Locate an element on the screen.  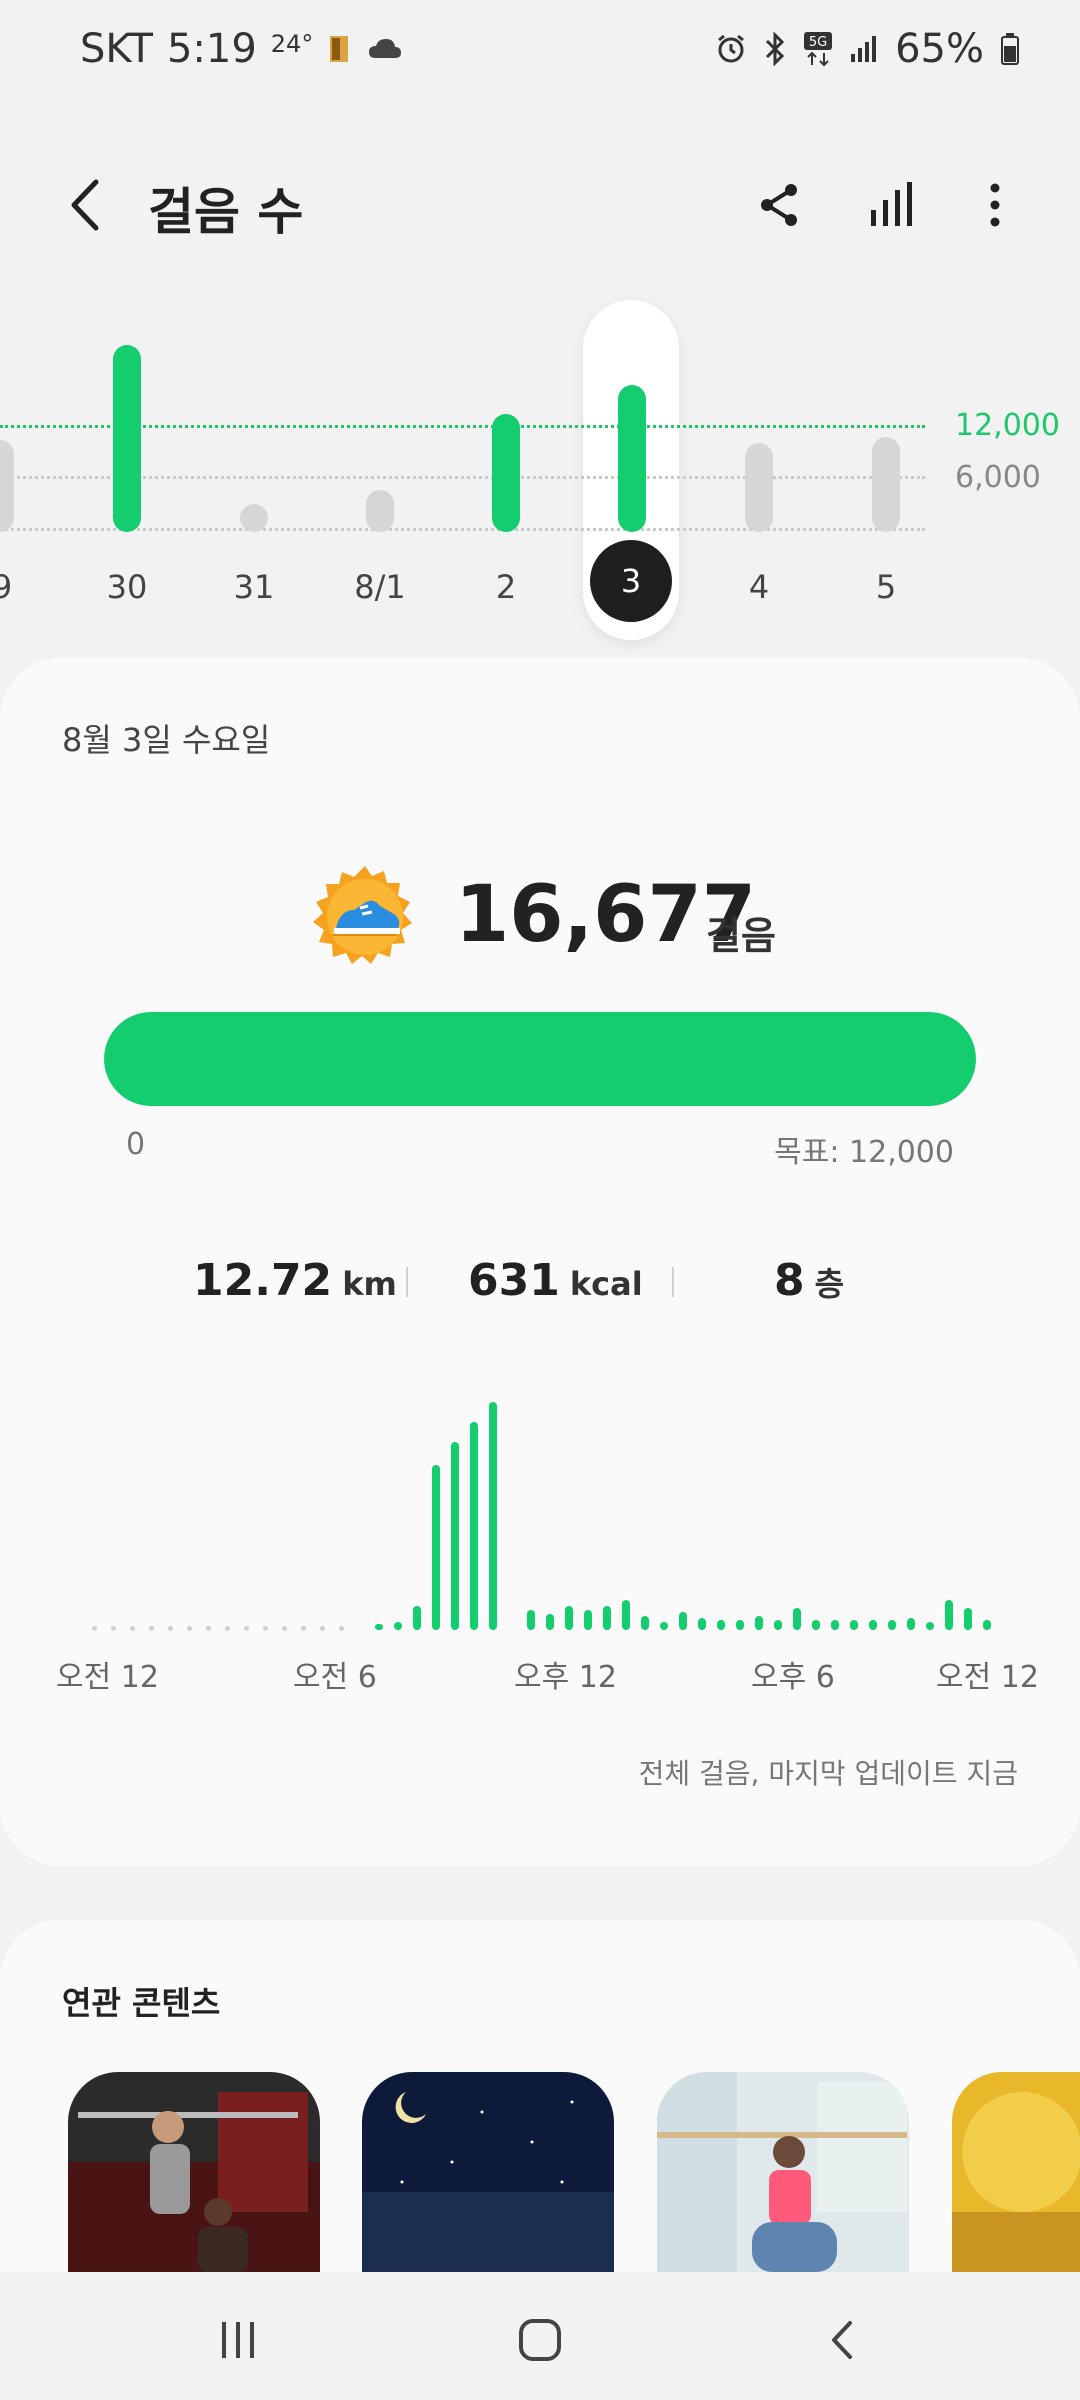
goal-achieved-badge is located at coordinates (365, 917).